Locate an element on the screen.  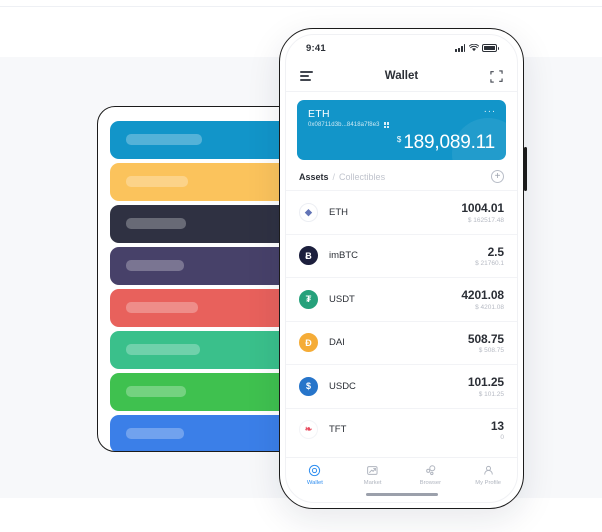
background-hairline is located at coordinates (301, 6).